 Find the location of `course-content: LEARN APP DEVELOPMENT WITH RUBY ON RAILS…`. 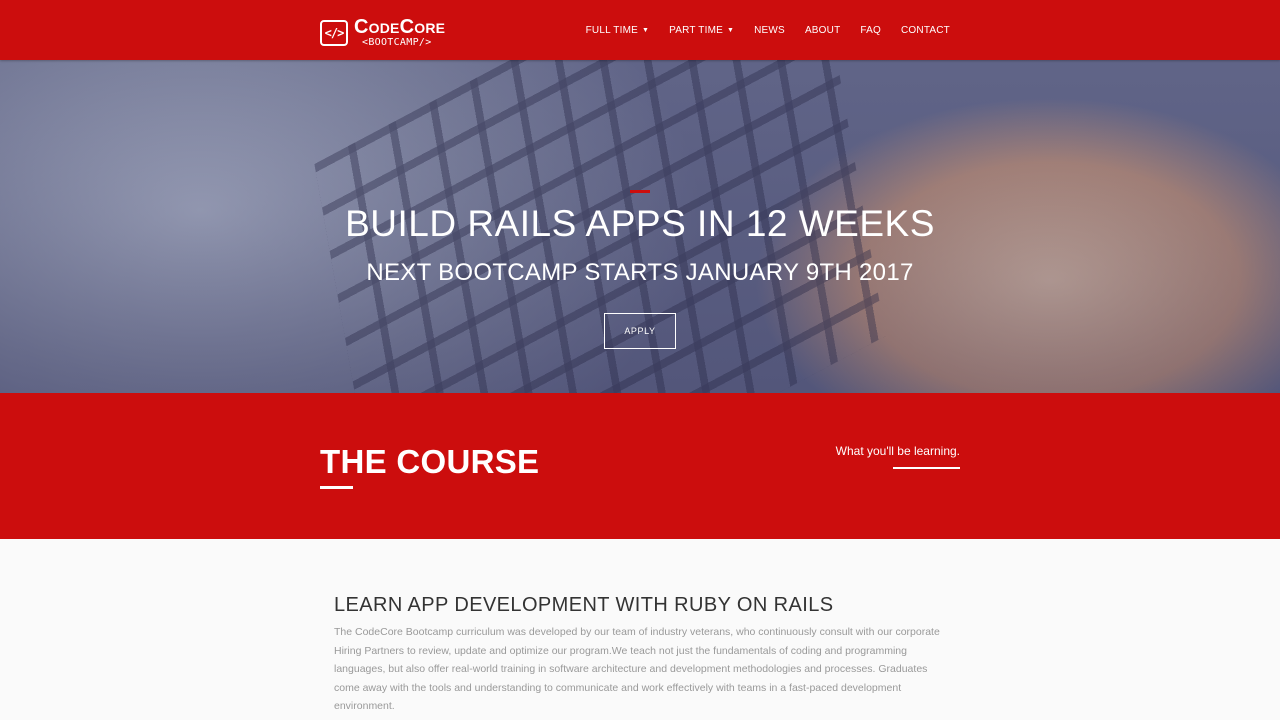

course-content: LEARN APP DEVELOPMENT WITH RUBY ON RAILS… is located at coordinates (639, 655).